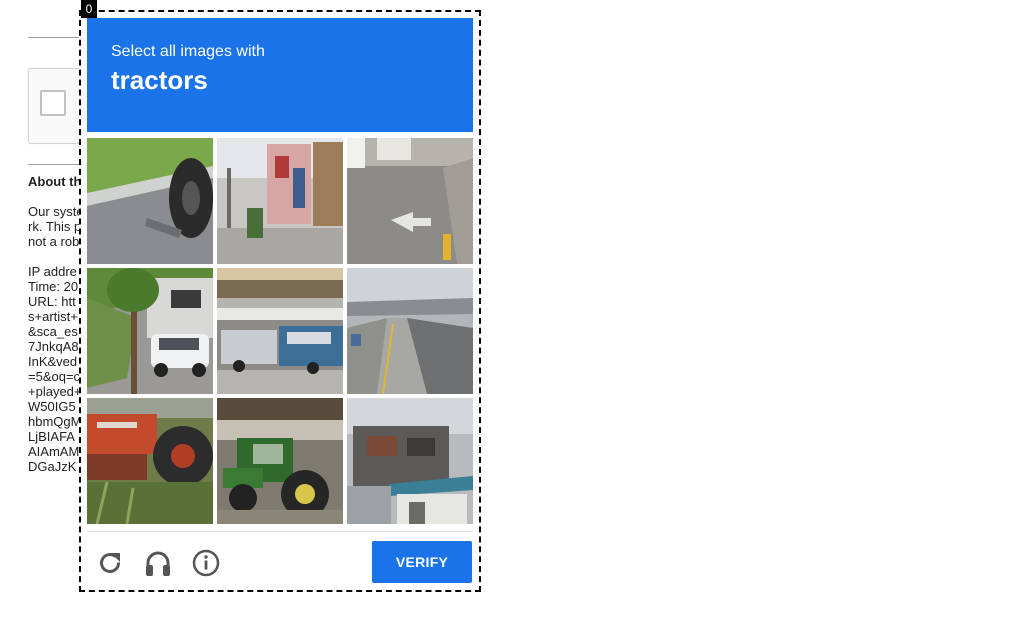 Image resolution: width=1024 pixels, height=629 pixels. I want to click on info-line: &sca_es, so click(53, 331).